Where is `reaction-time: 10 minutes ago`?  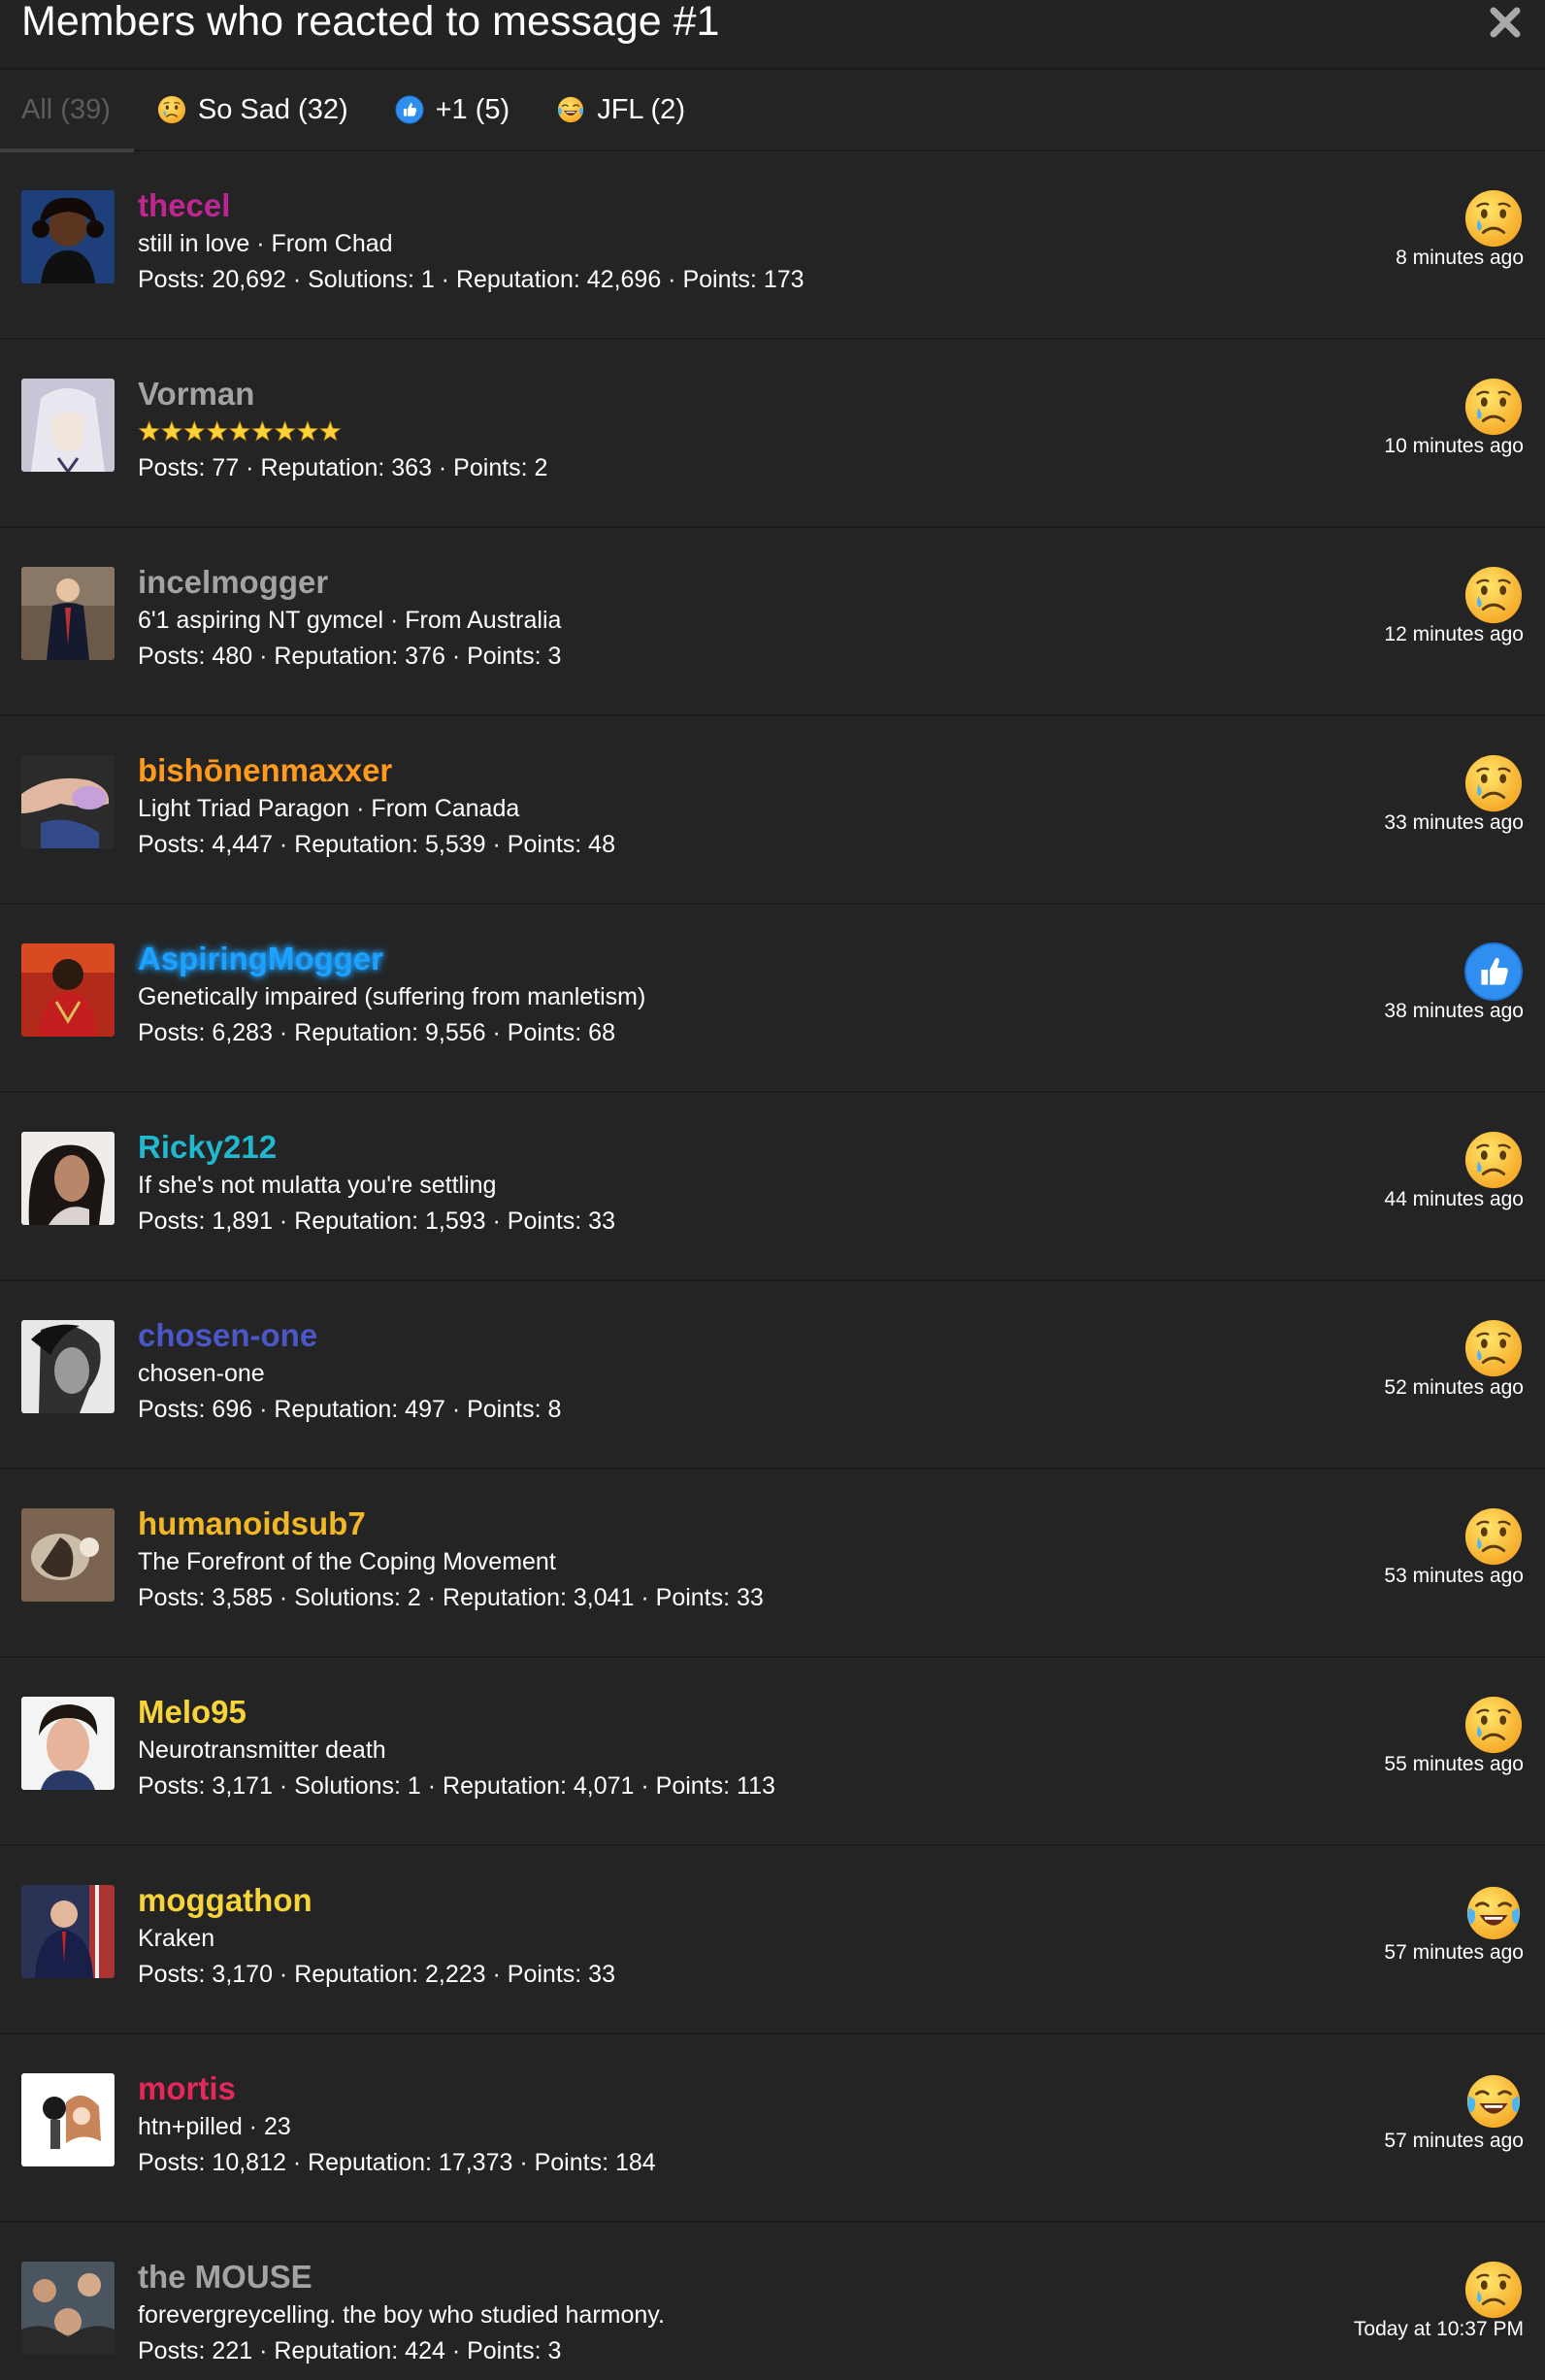
reaction-time: 10 minutes ago is located at coordinates (1454, 446).